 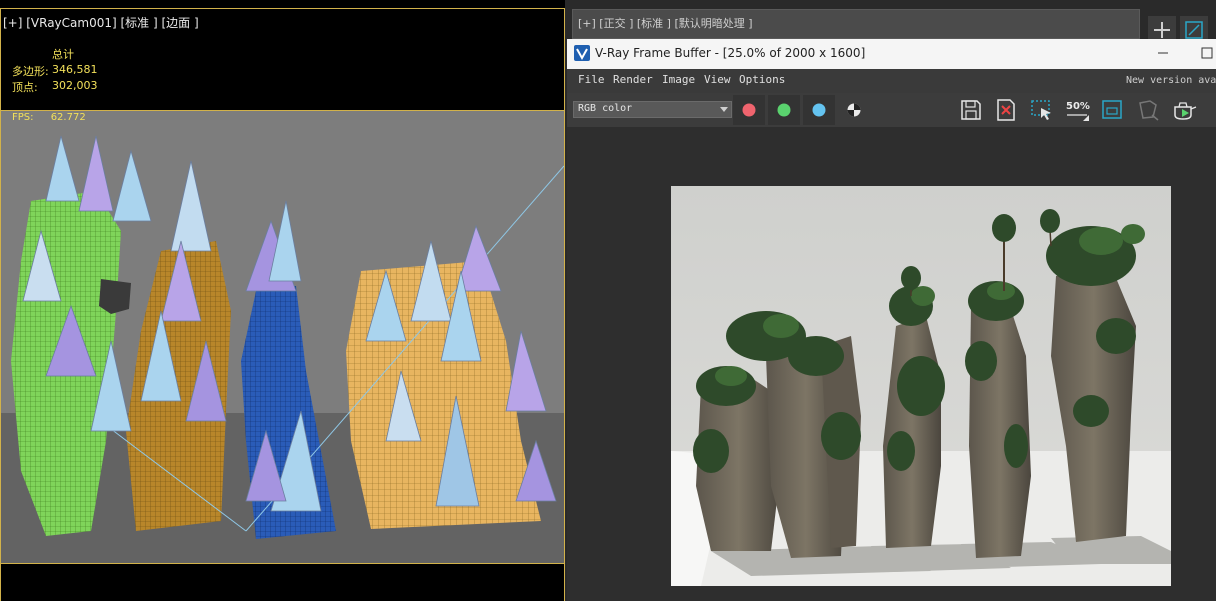 I want to click on stats-header: 总计, so click(x=63, y=54).